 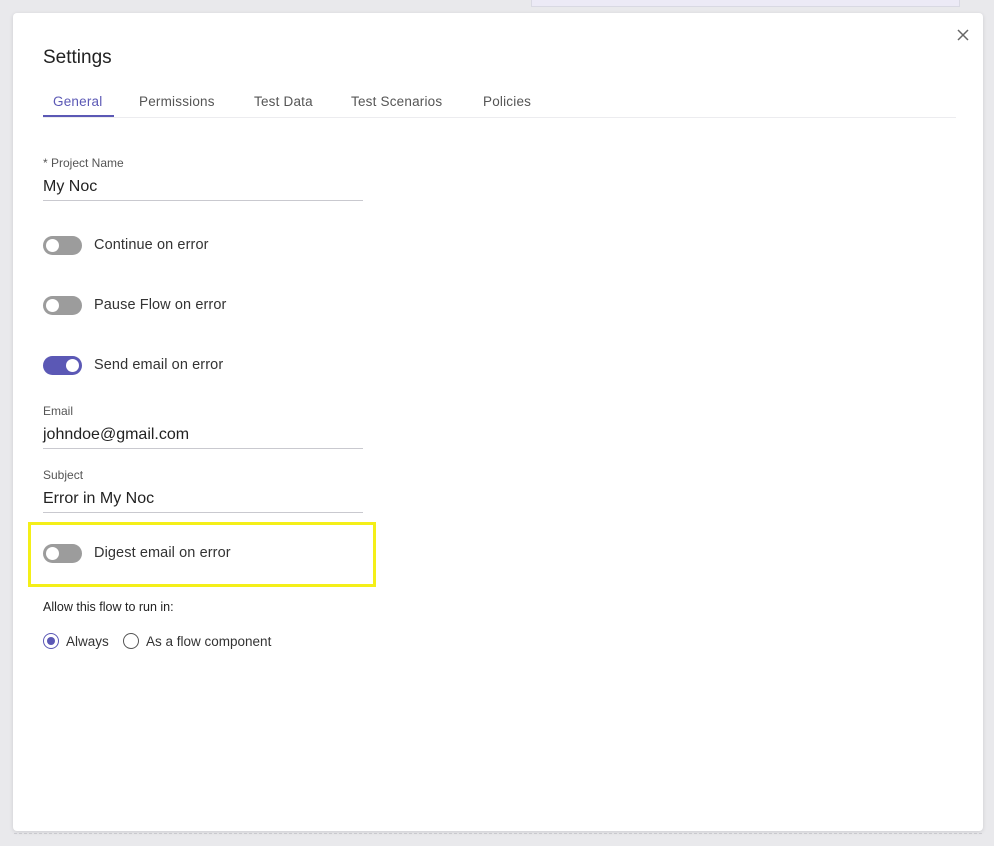 What do you see at coordinates (83, 163) in the screenshot?
I see `project-name-label: * Project Name` at bounding box center [83, 163].